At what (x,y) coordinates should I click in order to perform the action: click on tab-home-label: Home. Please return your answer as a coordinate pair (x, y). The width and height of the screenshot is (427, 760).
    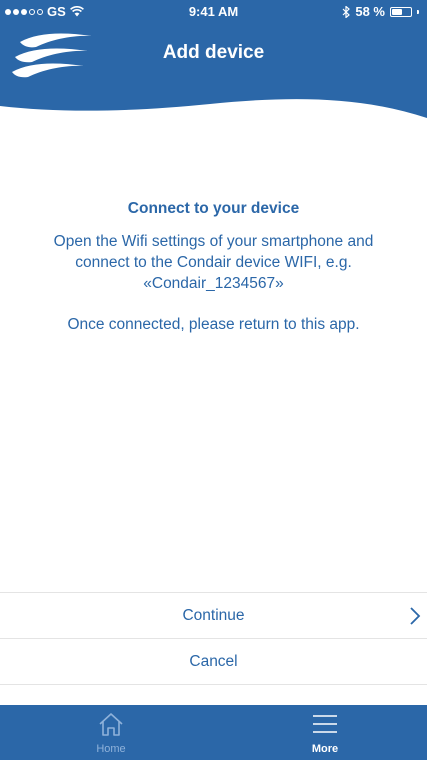
    Looking at the image, I should click on (111, 749).